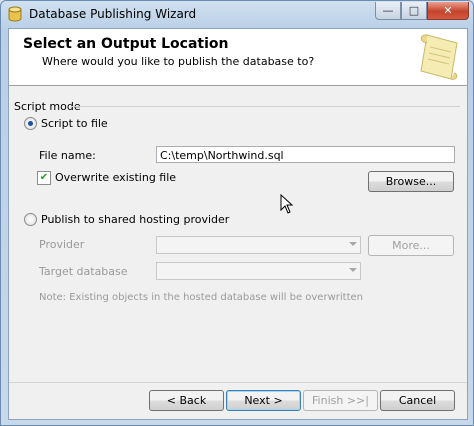  What do you see at coordinates (135, 219) in the screenshot?
I see `publish-hosting-label: Publish to shared hosting provider` at bounding box center [135, 219].